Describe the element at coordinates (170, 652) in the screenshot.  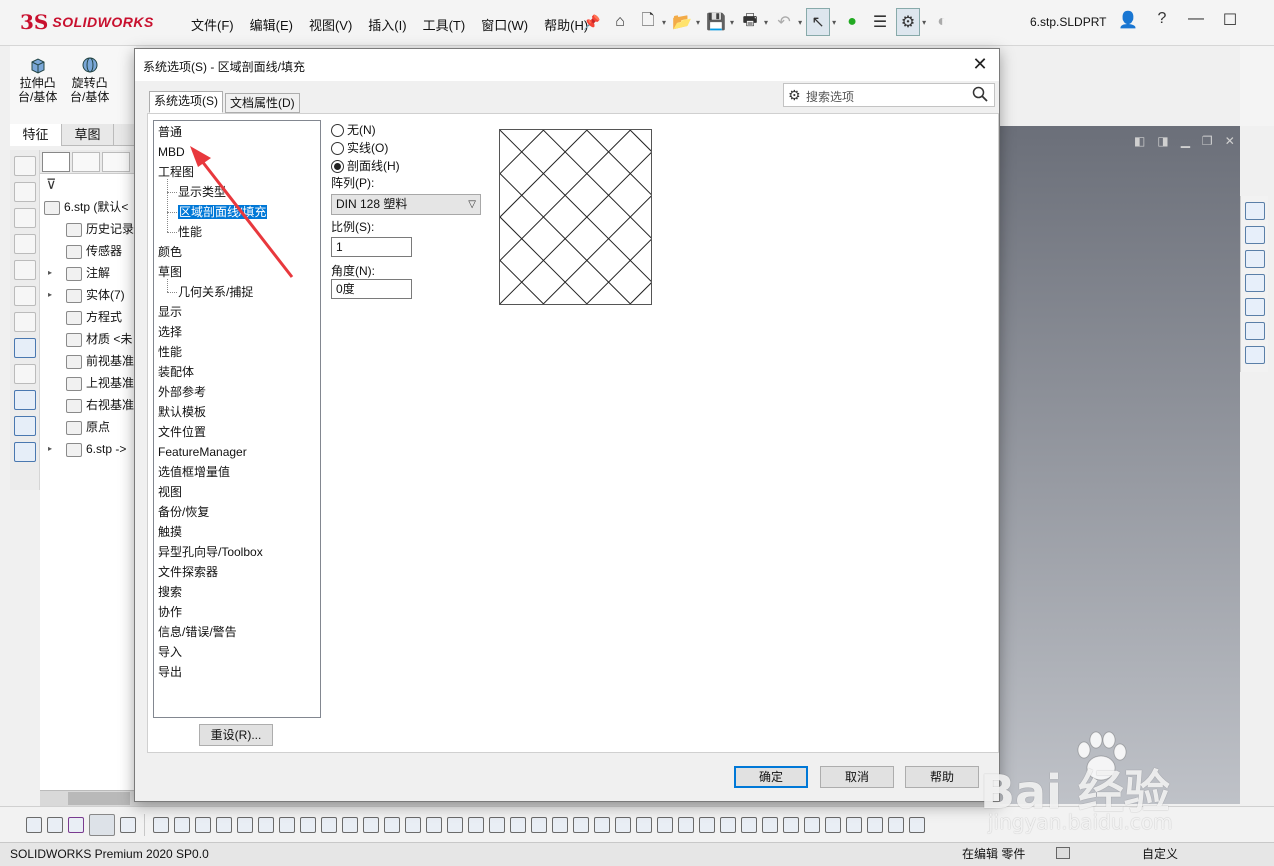
I see `option-tree-item: 导入` at that location.